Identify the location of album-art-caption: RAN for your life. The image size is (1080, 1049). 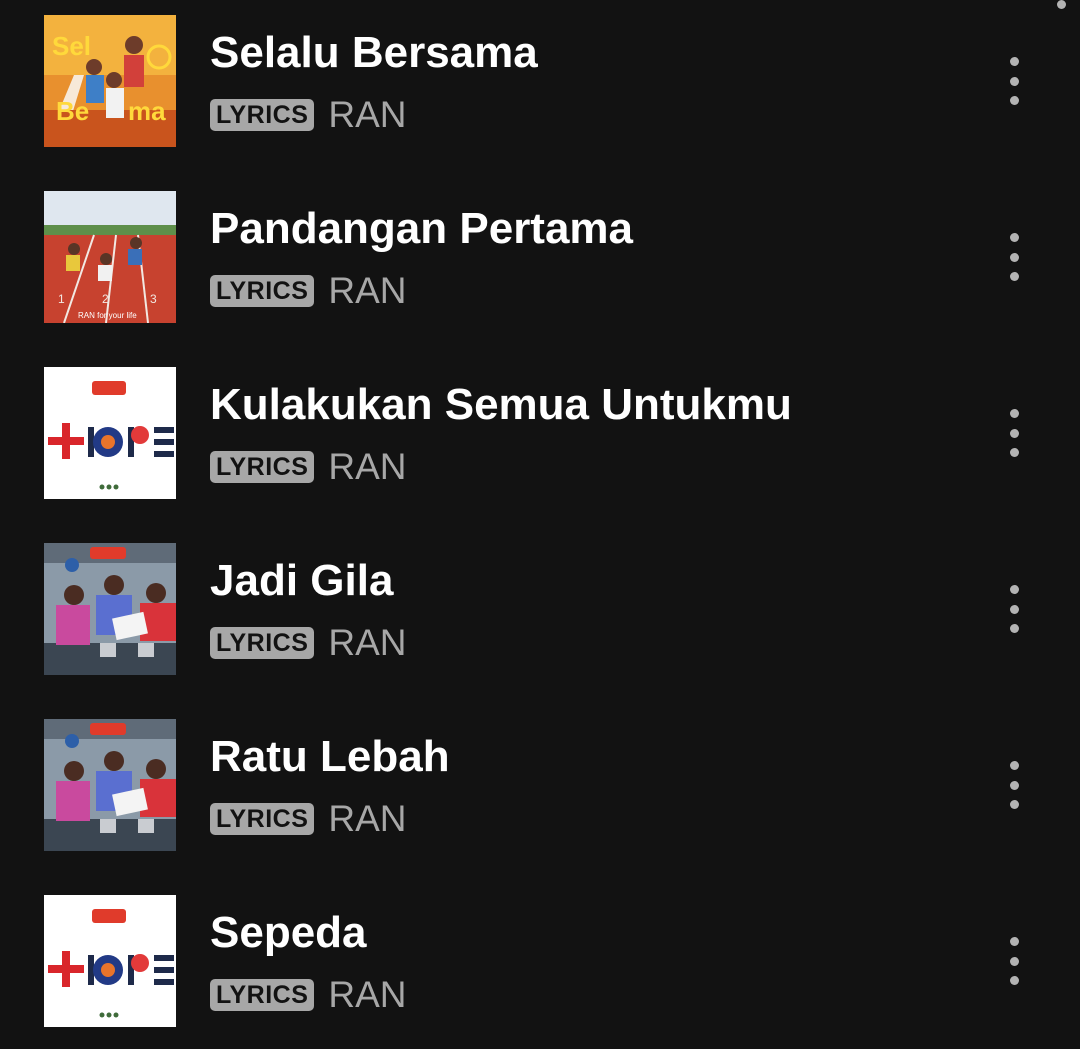
(107, 315).